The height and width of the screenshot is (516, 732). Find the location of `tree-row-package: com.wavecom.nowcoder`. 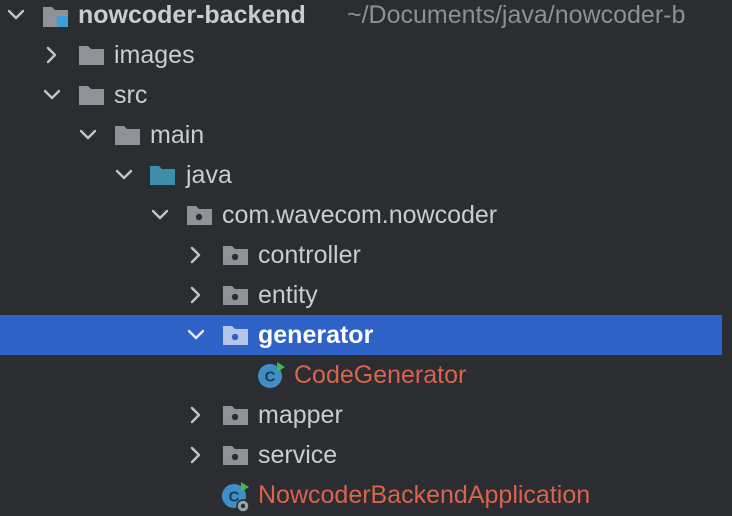

tree-row-package: com.wavecom.nowcoder is located at coordinates (366, 215).